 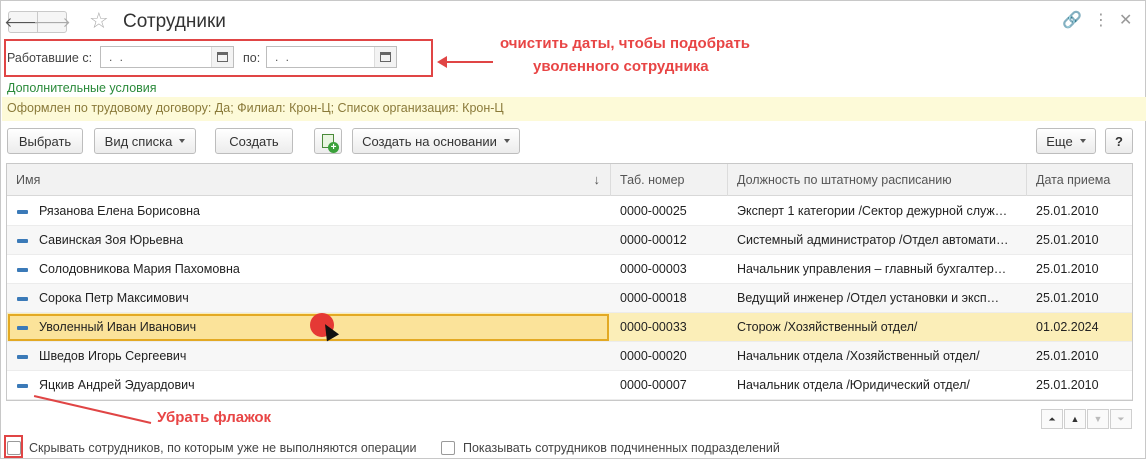 What do you see at coordinates (653, 269) in the screenshot?
I see `tab-number-cell: 0000-00003` at bounding box center [653, 269].